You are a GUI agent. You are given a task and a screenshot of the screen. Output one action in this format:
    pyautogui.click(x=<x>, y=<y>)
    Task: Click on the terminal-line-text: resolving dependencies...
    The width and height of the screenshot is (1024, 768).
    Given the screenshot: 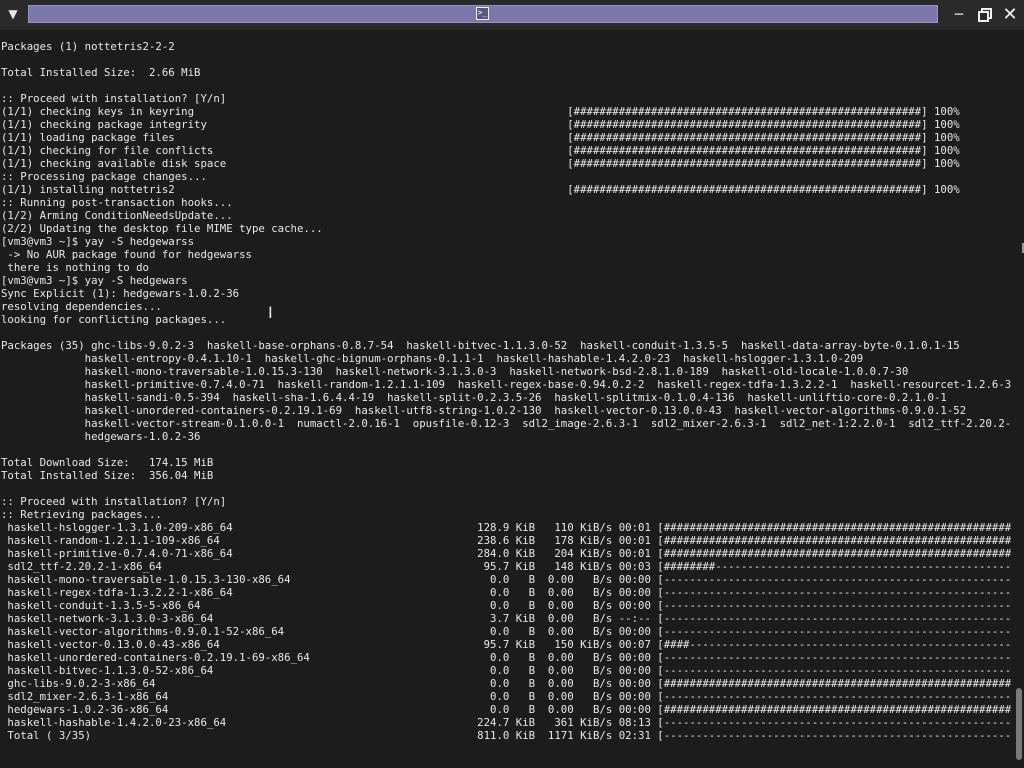 What is the action you would take?
    pyautogui.click(x=81, y=306)
    